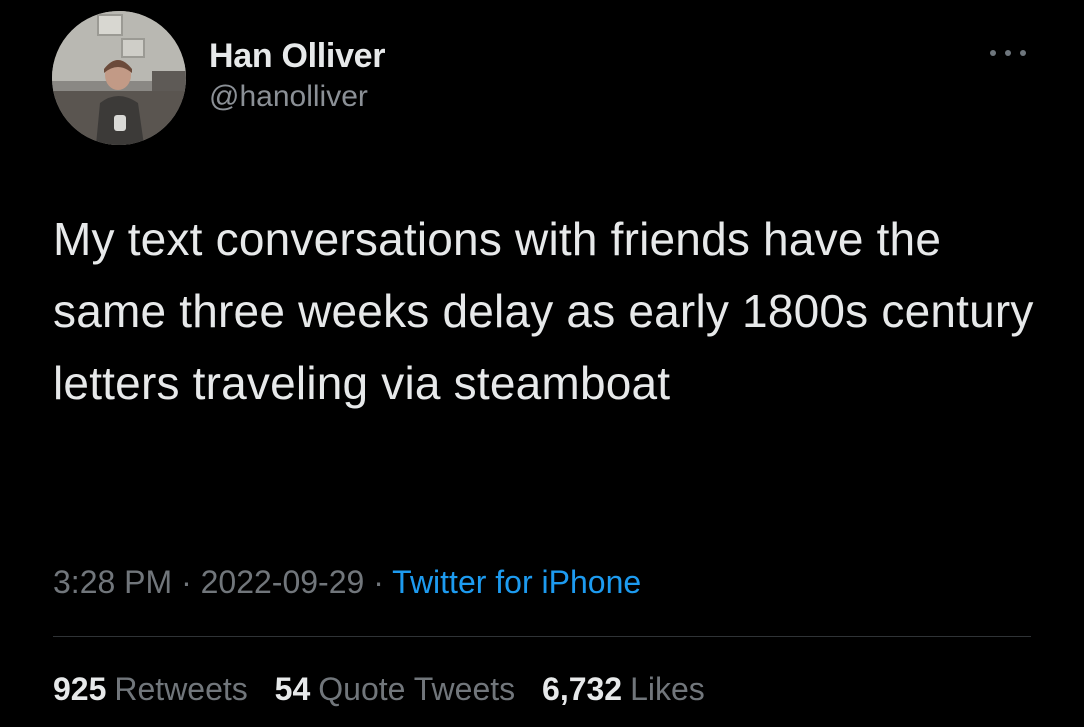 The height and width of the screenshot is (727, 1084). What do you see at coordinates (292, 689) in the screenshot?
I see `quote-tweets-count: 54` at bounding box center [292, 689].